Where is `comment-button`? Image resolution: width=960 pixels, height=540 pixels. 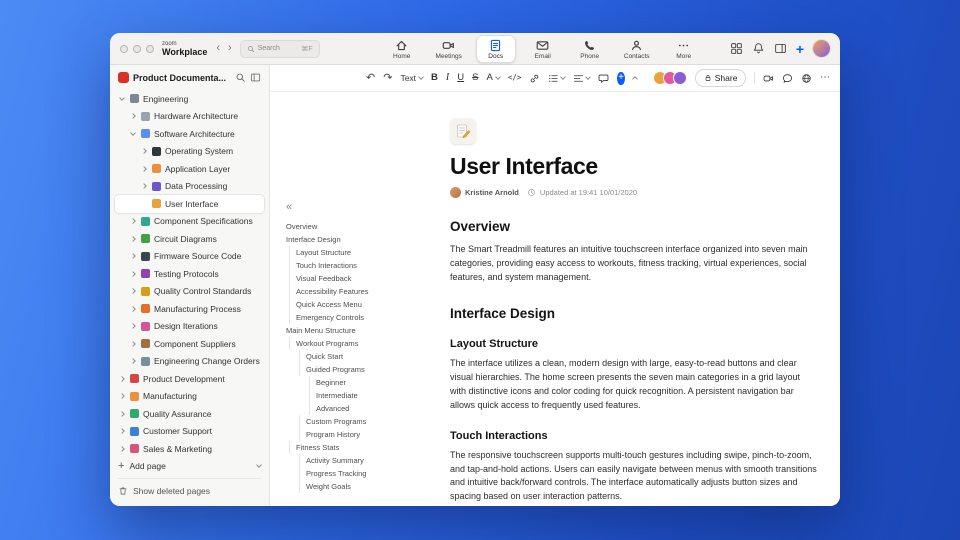
comment-button is located at coordinates (603, 78).